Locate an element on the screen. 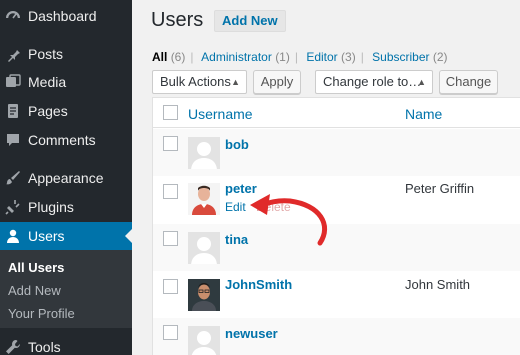 This screenshot has height=355, width=520. filter-all: All (6) is located at coordinates (168, 57).